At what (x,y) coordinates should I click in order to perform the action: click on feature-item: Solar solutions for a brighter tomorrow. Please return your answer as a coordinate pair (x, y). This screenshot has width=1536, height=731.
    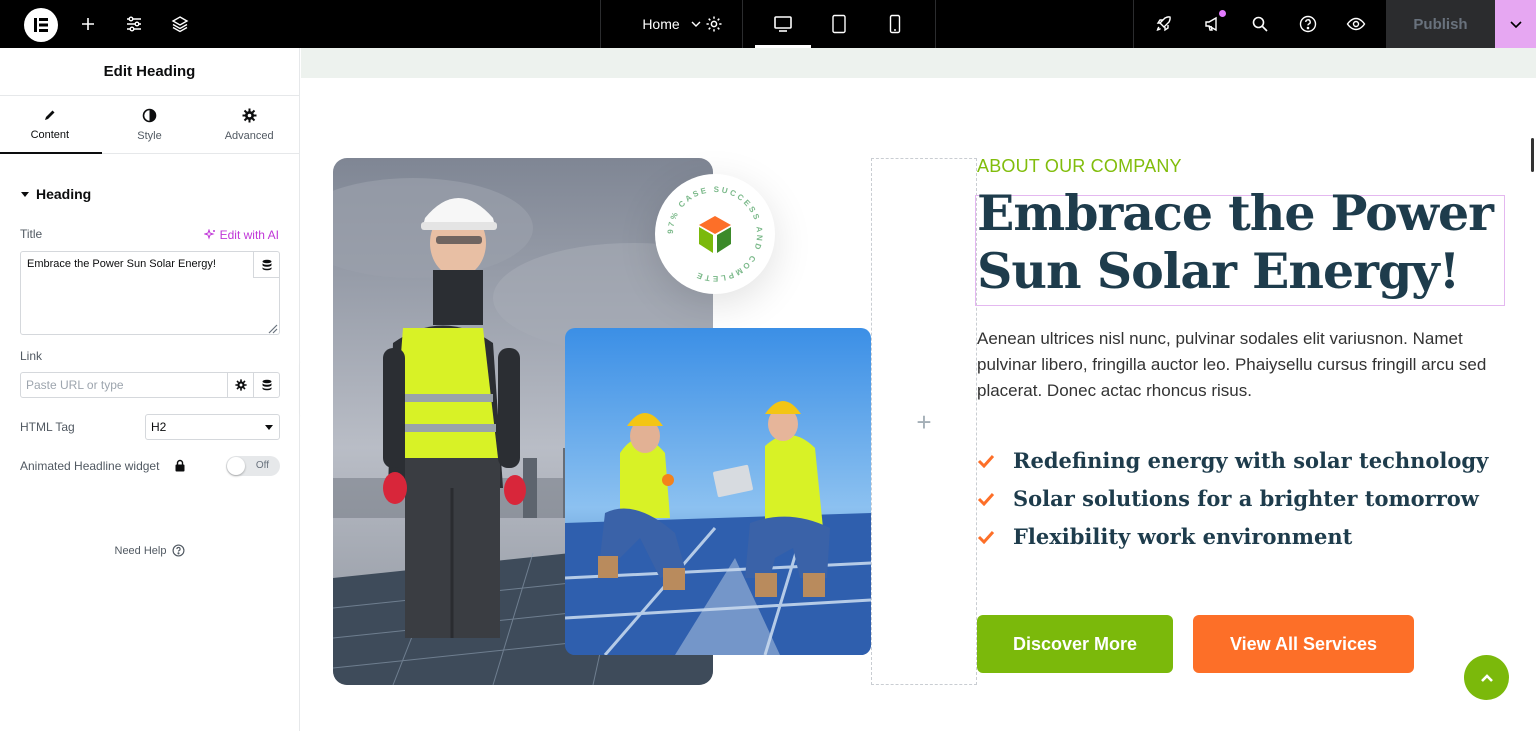
    Looking at the image, I should click on (1228, 498).